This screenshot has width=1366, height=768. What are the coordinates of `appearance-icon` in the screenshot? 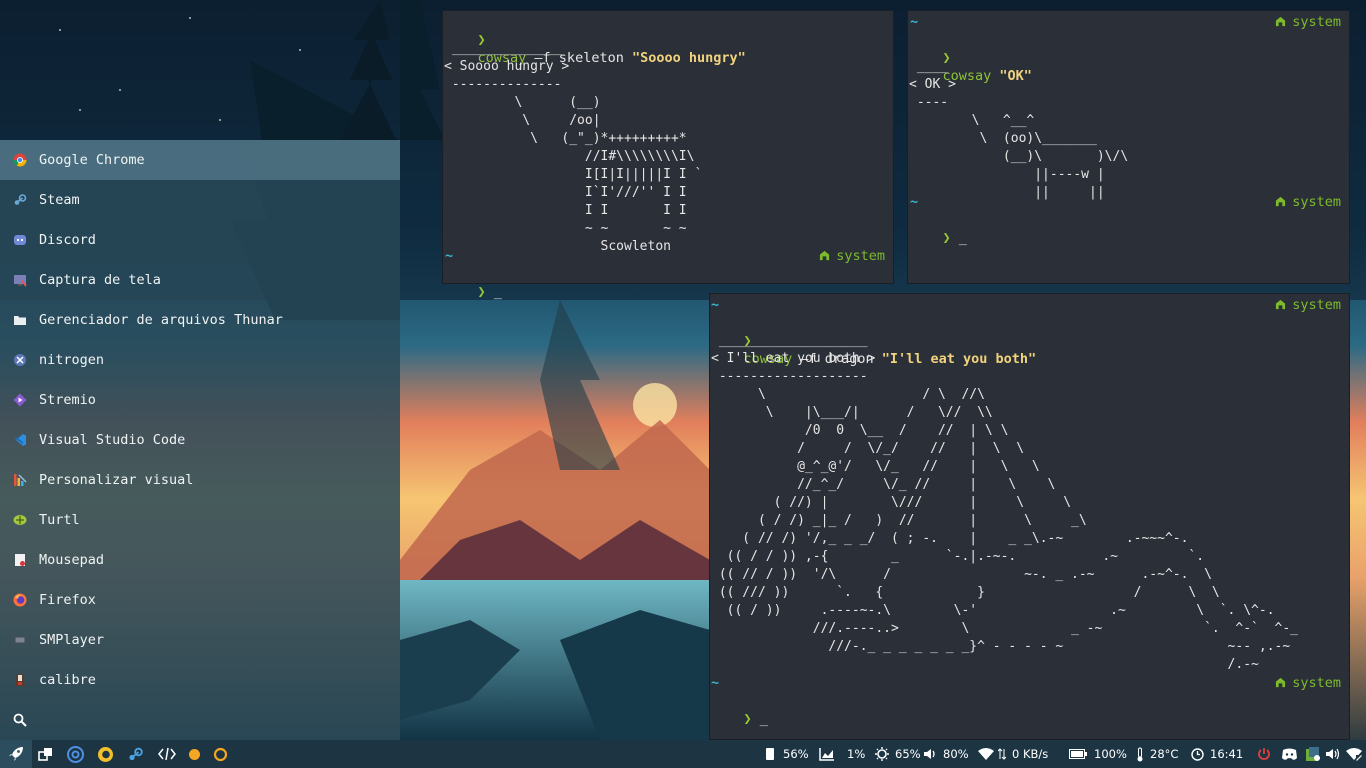 It's located at (20, 480).